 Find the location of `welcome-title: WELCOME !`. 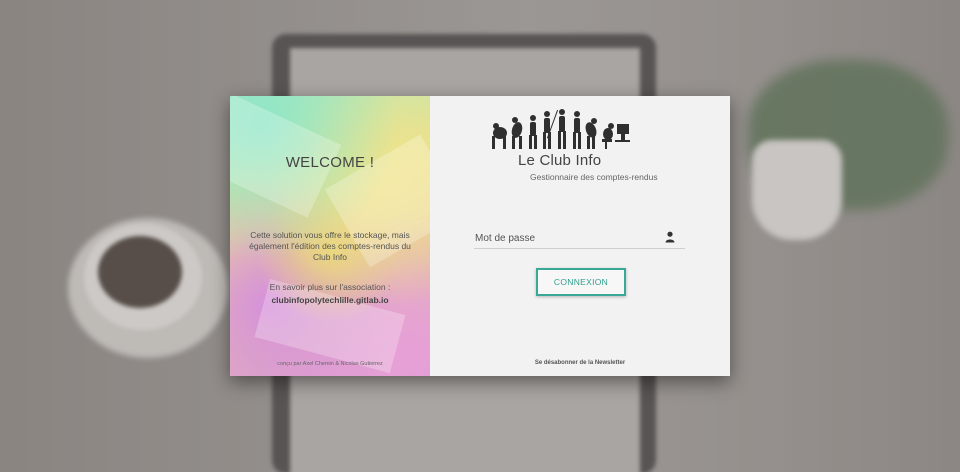

welcome-title: WELCOME ! is located at coordinates (330, 162).